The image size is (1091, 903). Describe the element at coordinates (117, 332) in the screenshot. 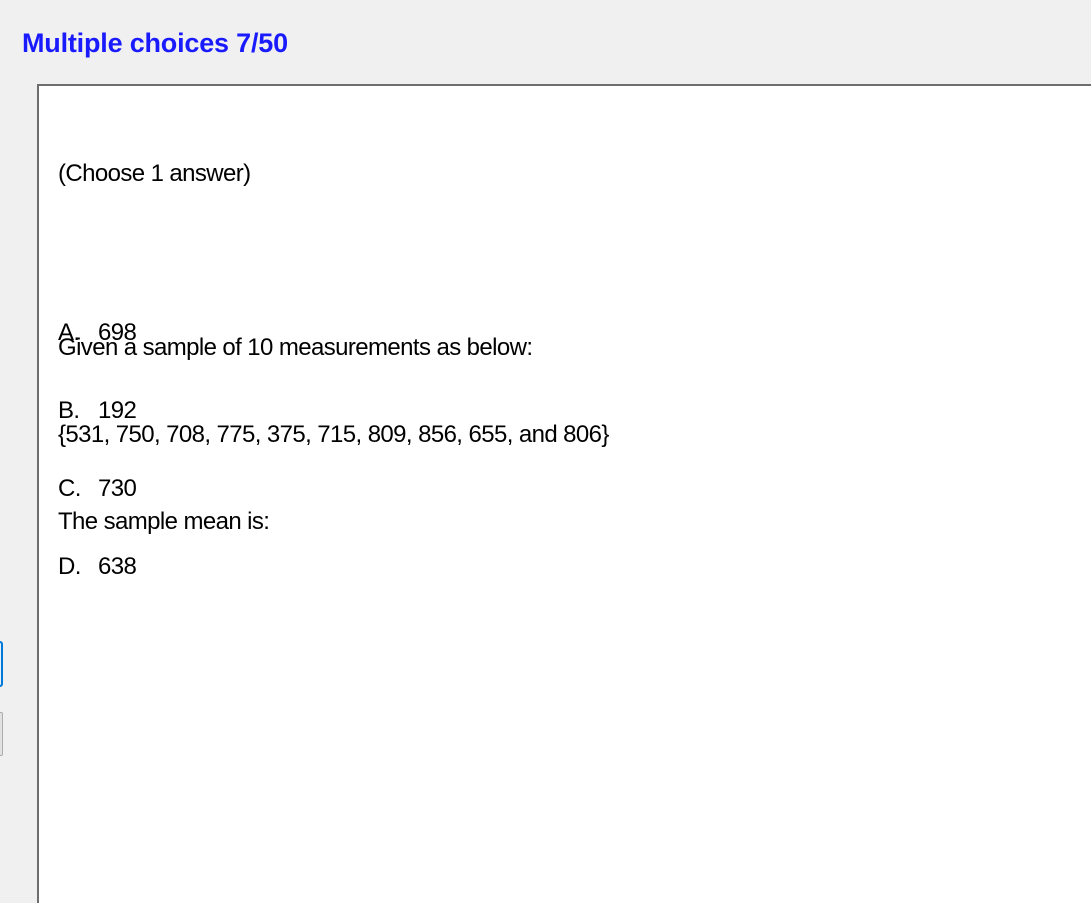

I see `option-value: 698` at that location.